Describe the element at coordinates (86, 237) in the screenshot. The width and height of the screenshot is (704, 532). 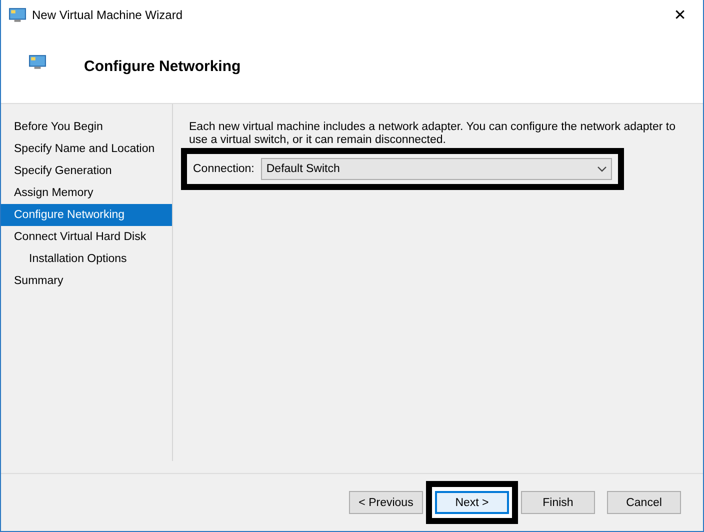
I see `wizard-step: Connect Virtual Hard Disk` at that location.